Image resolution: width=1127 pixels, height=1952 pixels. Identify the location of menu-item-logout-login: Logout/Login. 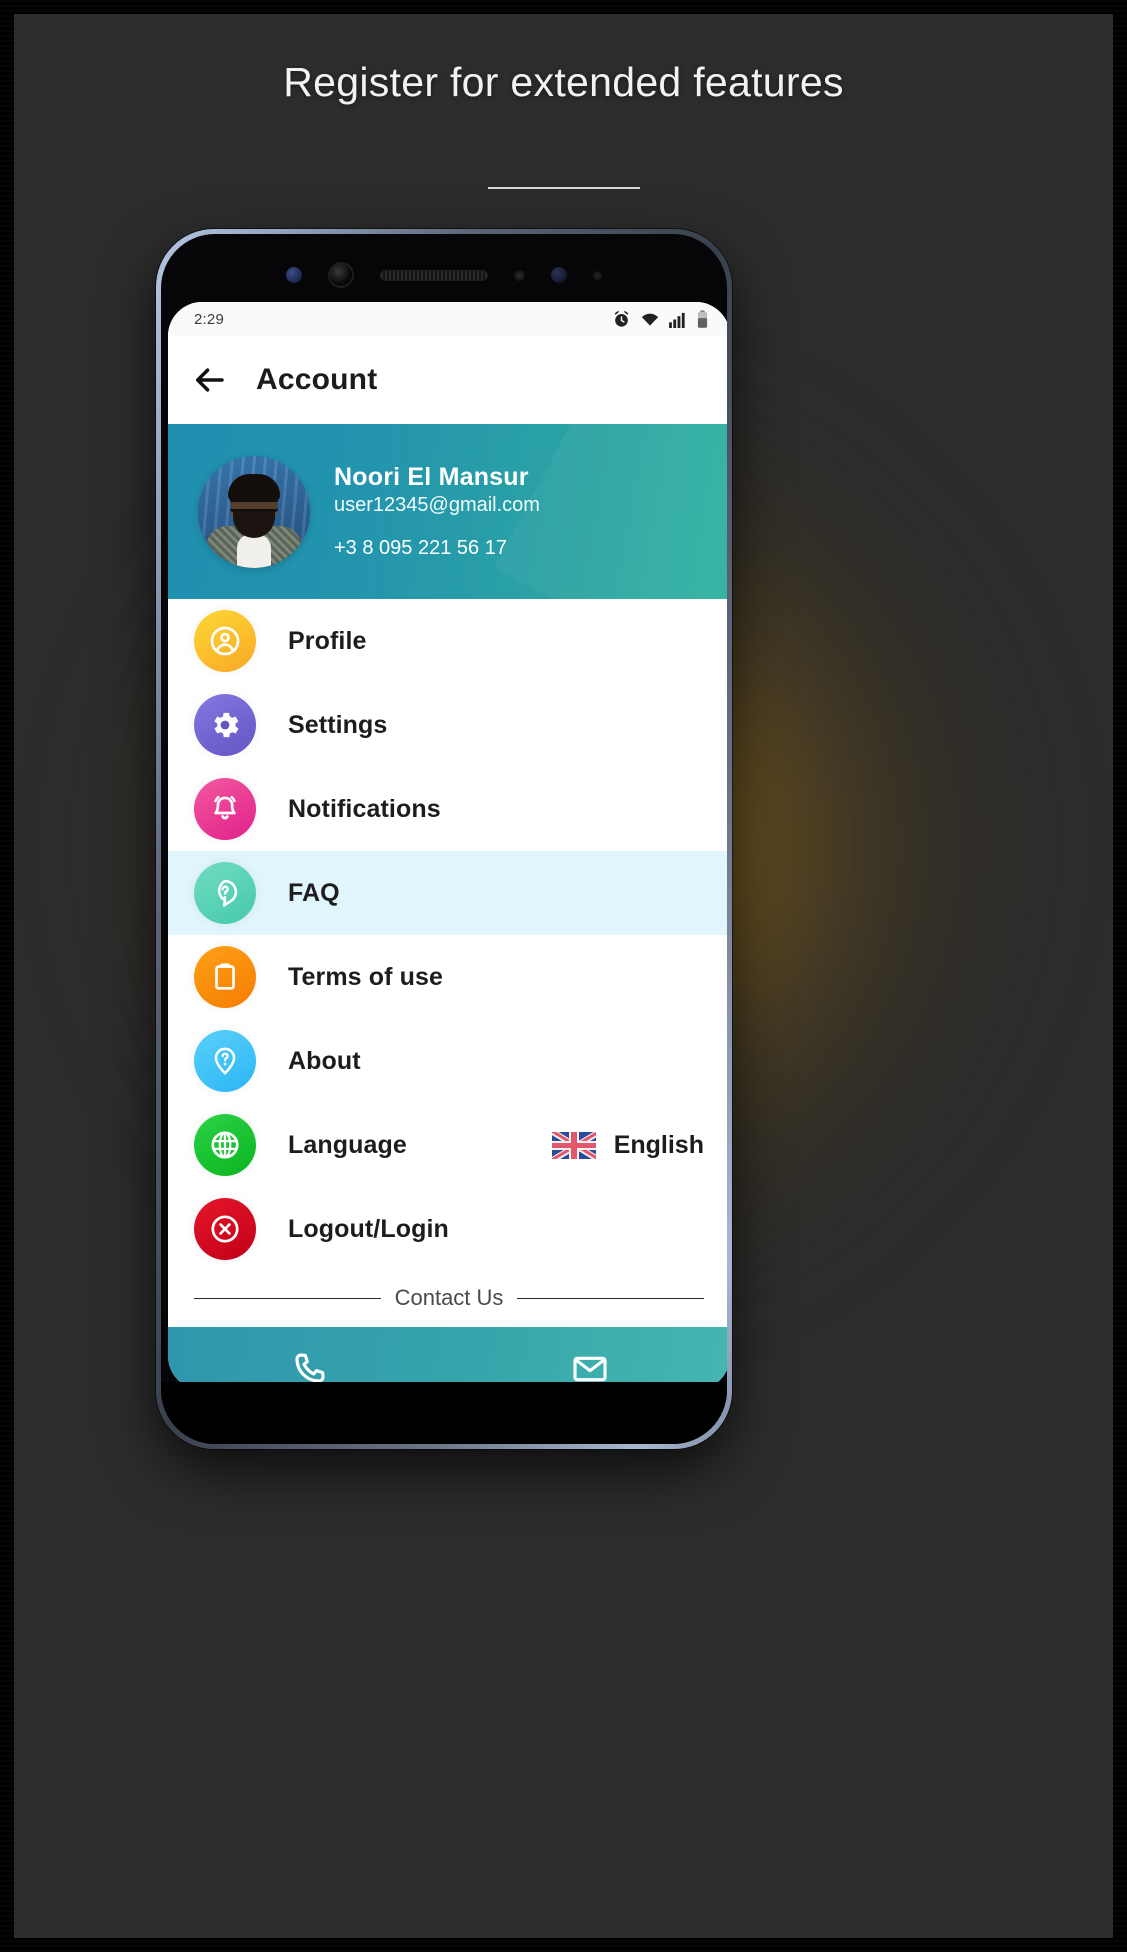
(447, 1229).